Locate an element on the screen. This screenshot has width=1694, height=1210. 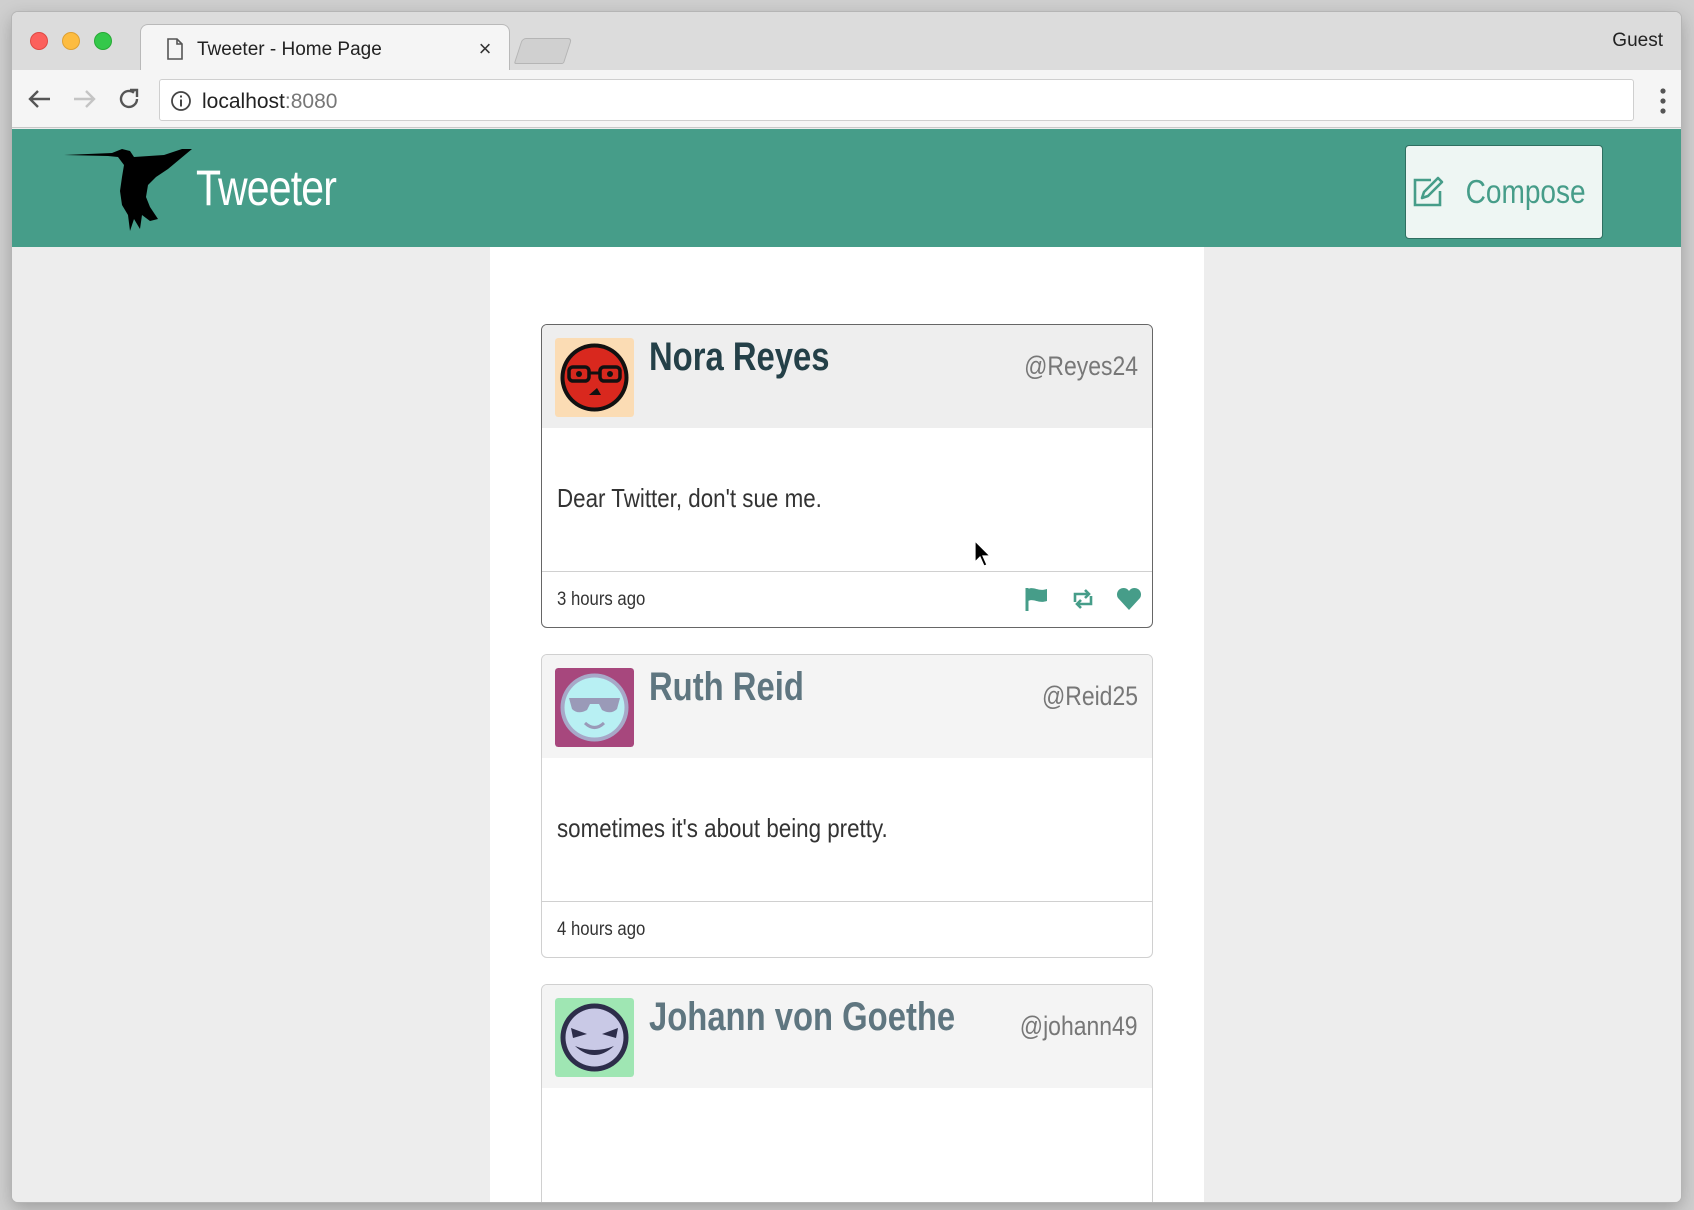
tweet-header: Ruth Reid @Reid25 is located at coordinates (847, 706).